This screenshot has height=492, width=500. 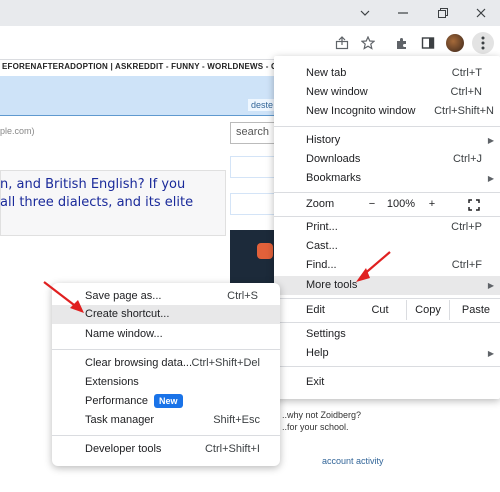 What do you see at coordinates (387, 334) in the screenshot?
I see `menu-item-settings: Settings` at bounding box center [387, 334].